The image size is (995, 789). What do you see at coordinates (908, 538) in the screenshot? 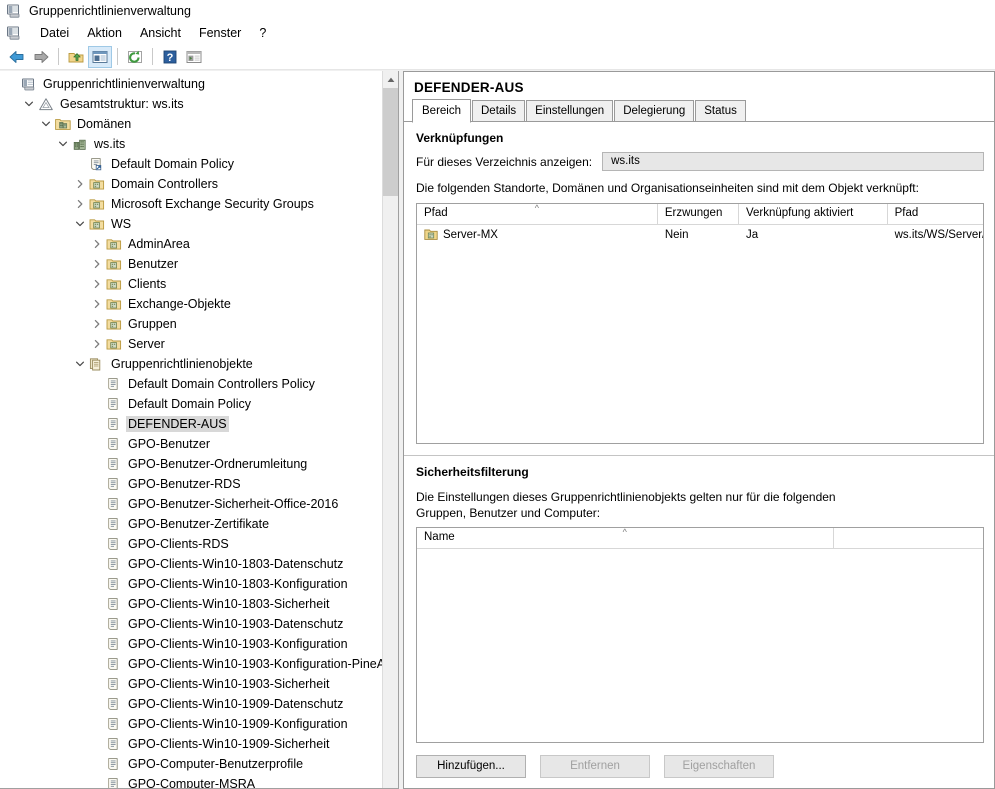
I see `column-header-blank` at bounding box center [908, 538].